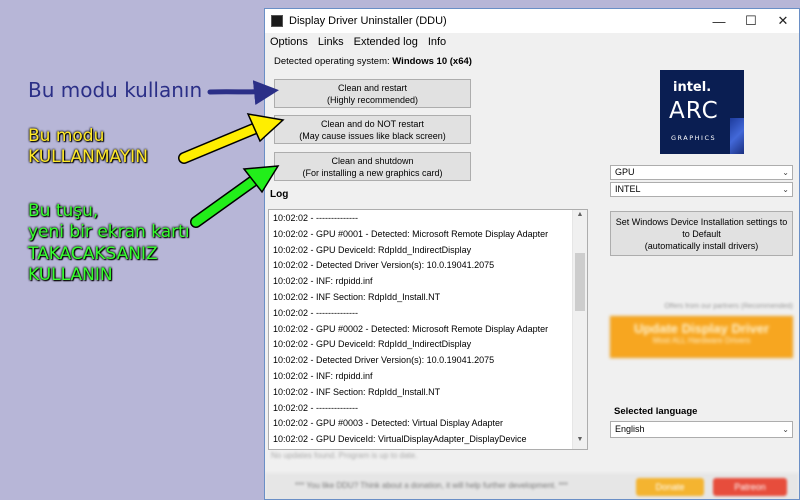  I want to click on annotation-line: yeni bir ekran kartı, so click(109, 232).